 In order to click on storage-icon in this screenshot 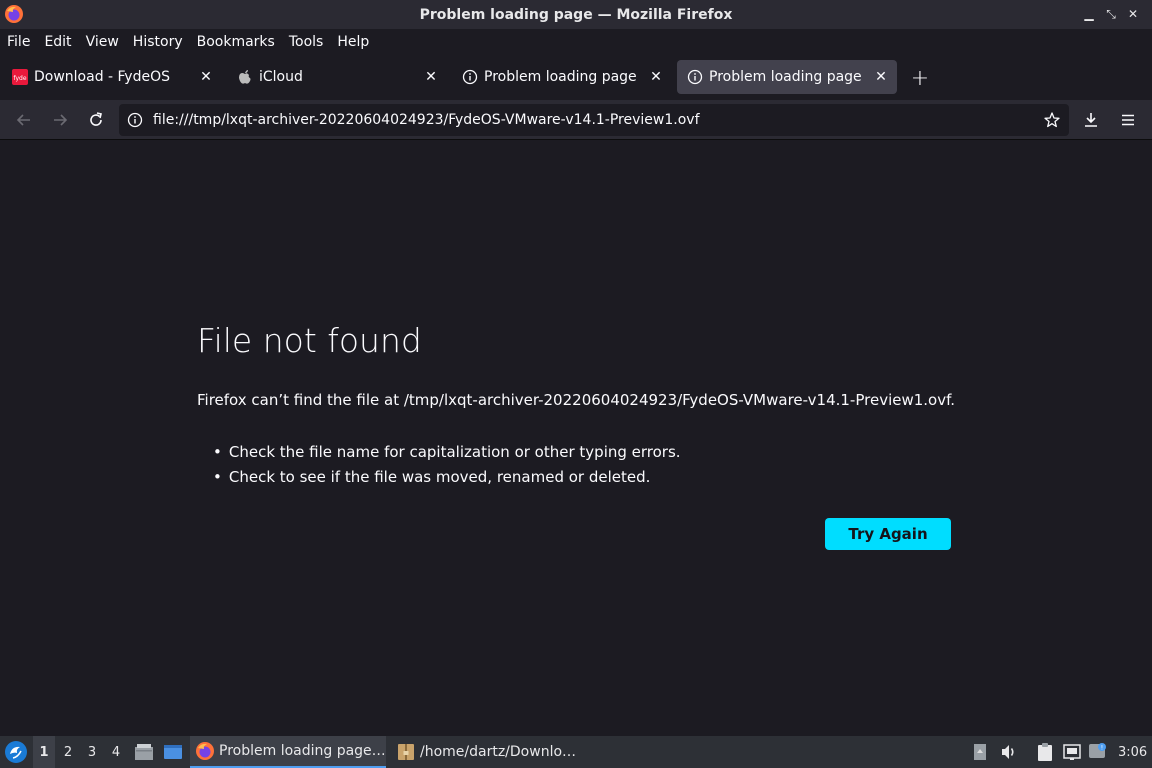, I will do `click(980, 752)`.